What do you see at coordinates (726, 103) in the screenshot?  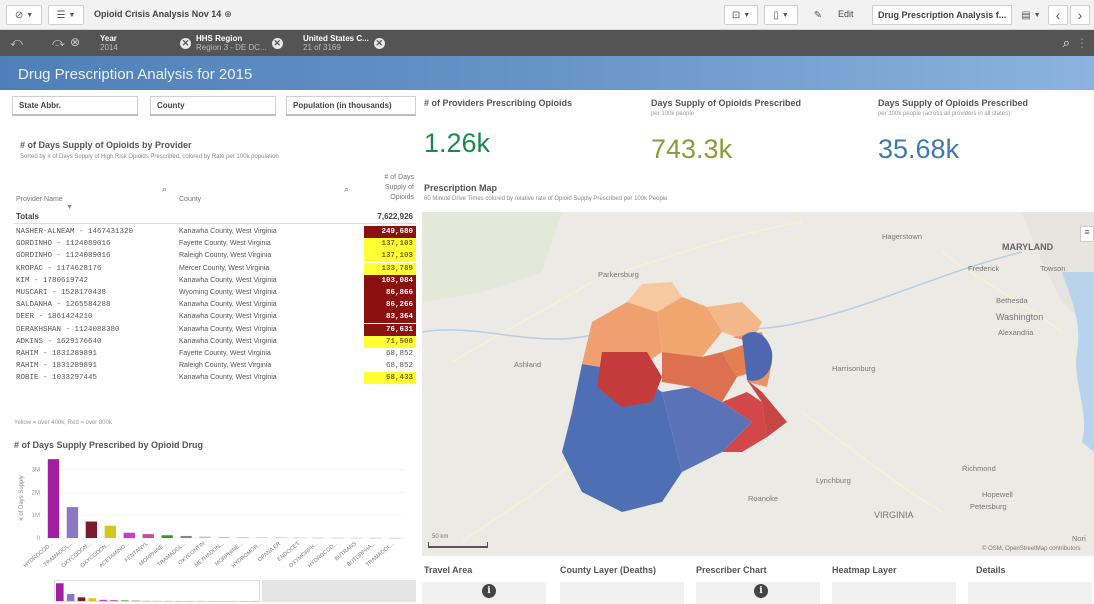 I see `kpi-title-days-supply: Days Supply of Opioids Prescribed` at bounding box center [726, 103].